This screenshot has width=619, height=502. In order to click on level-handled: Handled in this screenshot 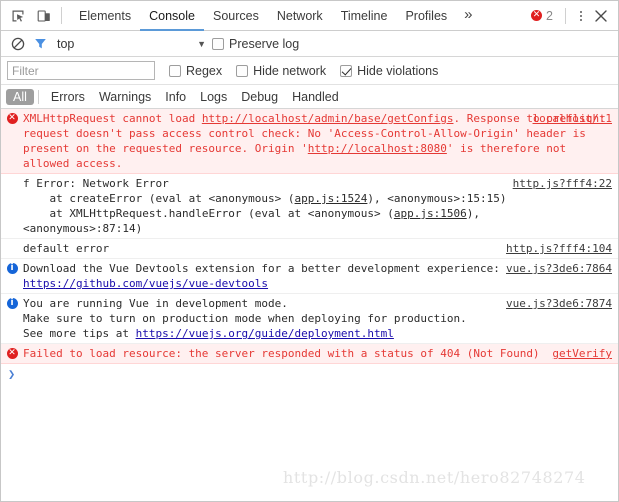, I will do `click(315, 97)`.